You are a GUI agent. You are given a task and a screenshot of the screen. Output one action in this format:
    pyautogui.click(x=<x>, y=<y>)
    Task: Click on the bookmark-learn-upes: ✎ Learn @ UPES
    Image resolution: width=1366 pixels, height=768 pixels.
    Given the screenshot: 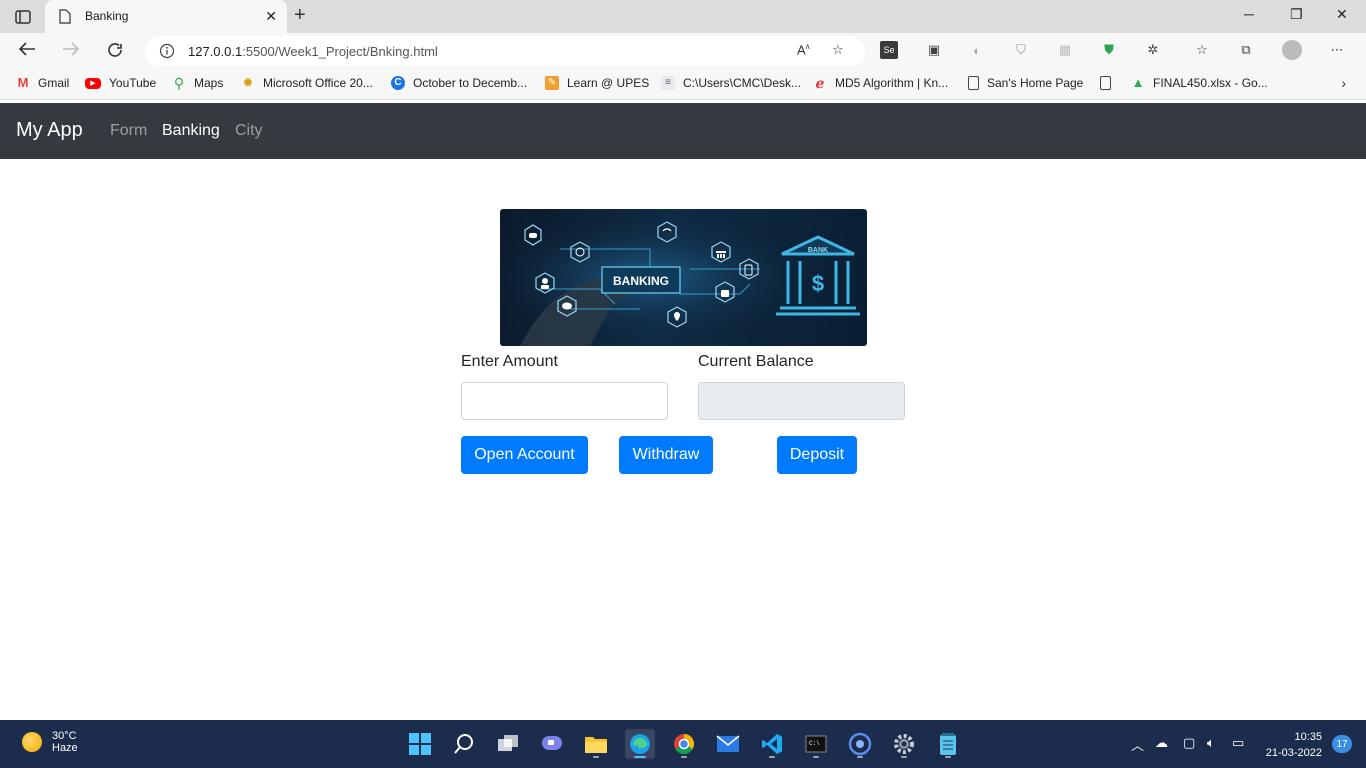 What is the action you would take?
    pyautogui.click(x=597, y=83)
    